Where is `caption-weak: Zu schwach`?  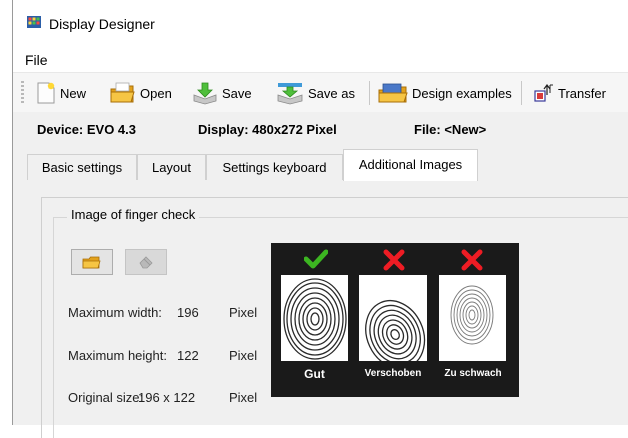
caption-weak: Zu schwach is located at coordinates (473, 373).